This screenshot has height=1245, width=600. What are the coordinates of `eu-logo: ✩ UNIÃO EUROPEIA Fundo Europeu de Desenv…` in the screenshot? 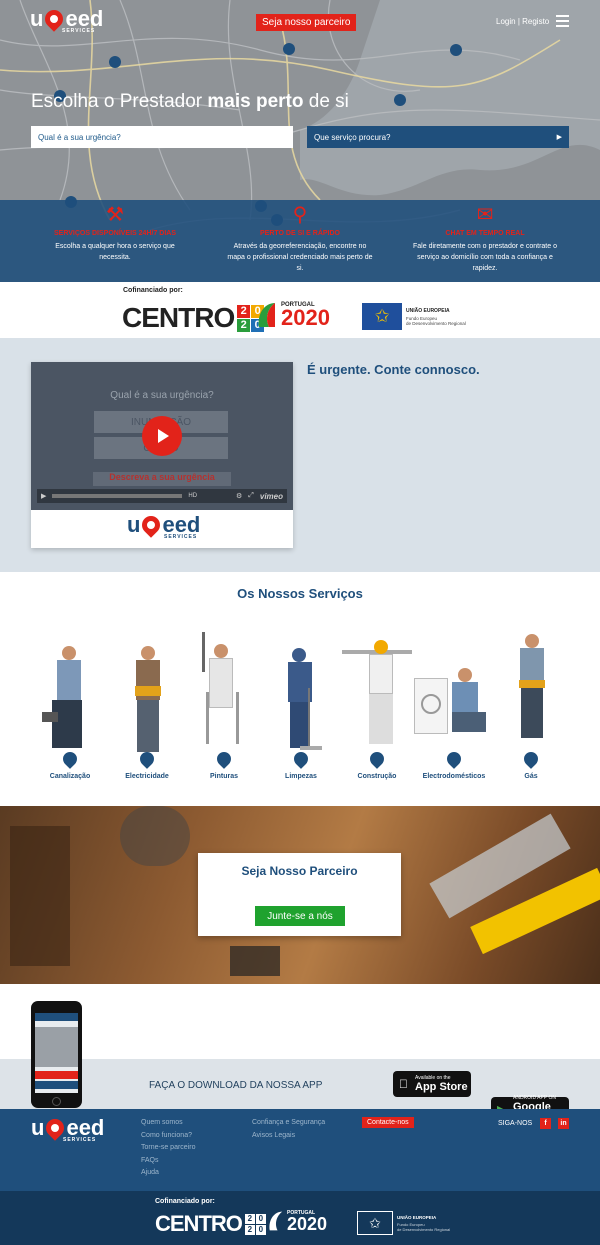 It's located at (414, 316).